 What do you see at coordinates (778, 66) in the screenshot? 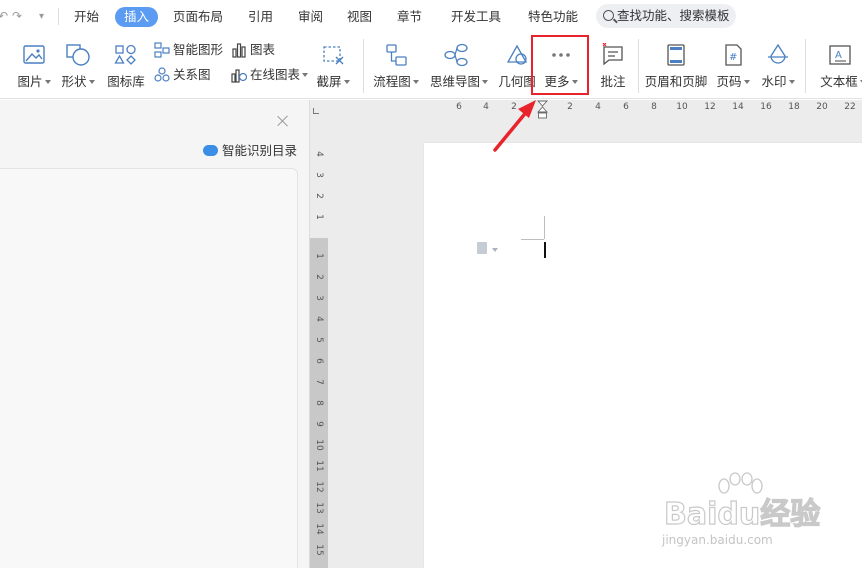
I see `watermark-button: 水印` at bounding box center [778, 66].